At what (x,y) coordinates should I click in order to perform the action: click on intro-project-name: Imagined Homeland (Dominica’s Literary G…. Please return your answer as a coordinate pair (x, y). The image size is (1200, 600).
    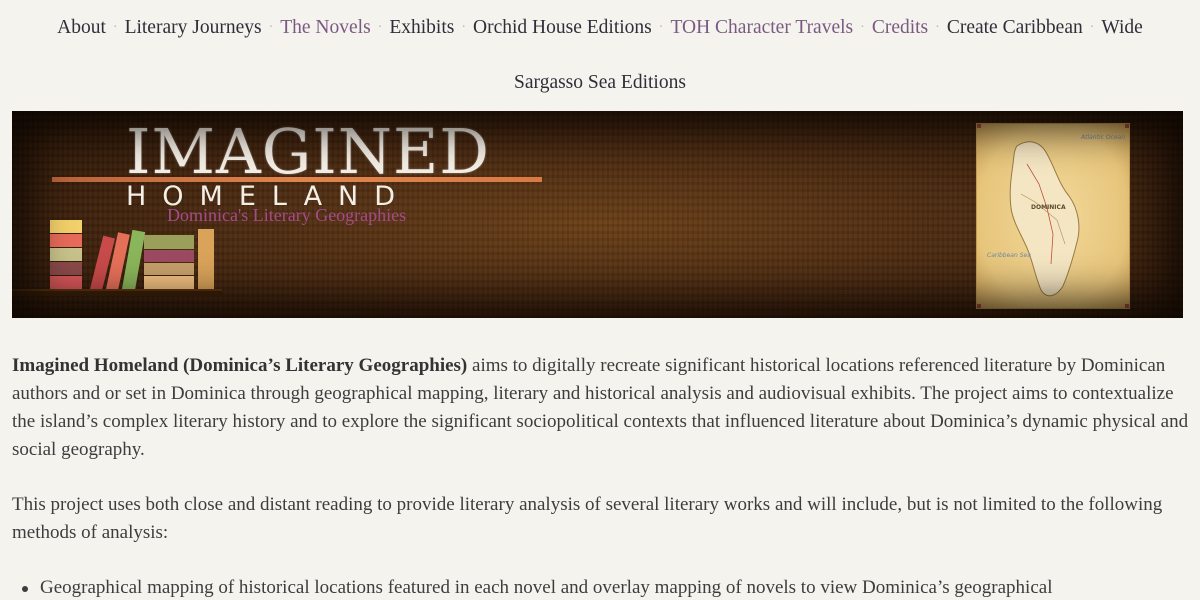
    Looking at the image, I should click on (240, 365).